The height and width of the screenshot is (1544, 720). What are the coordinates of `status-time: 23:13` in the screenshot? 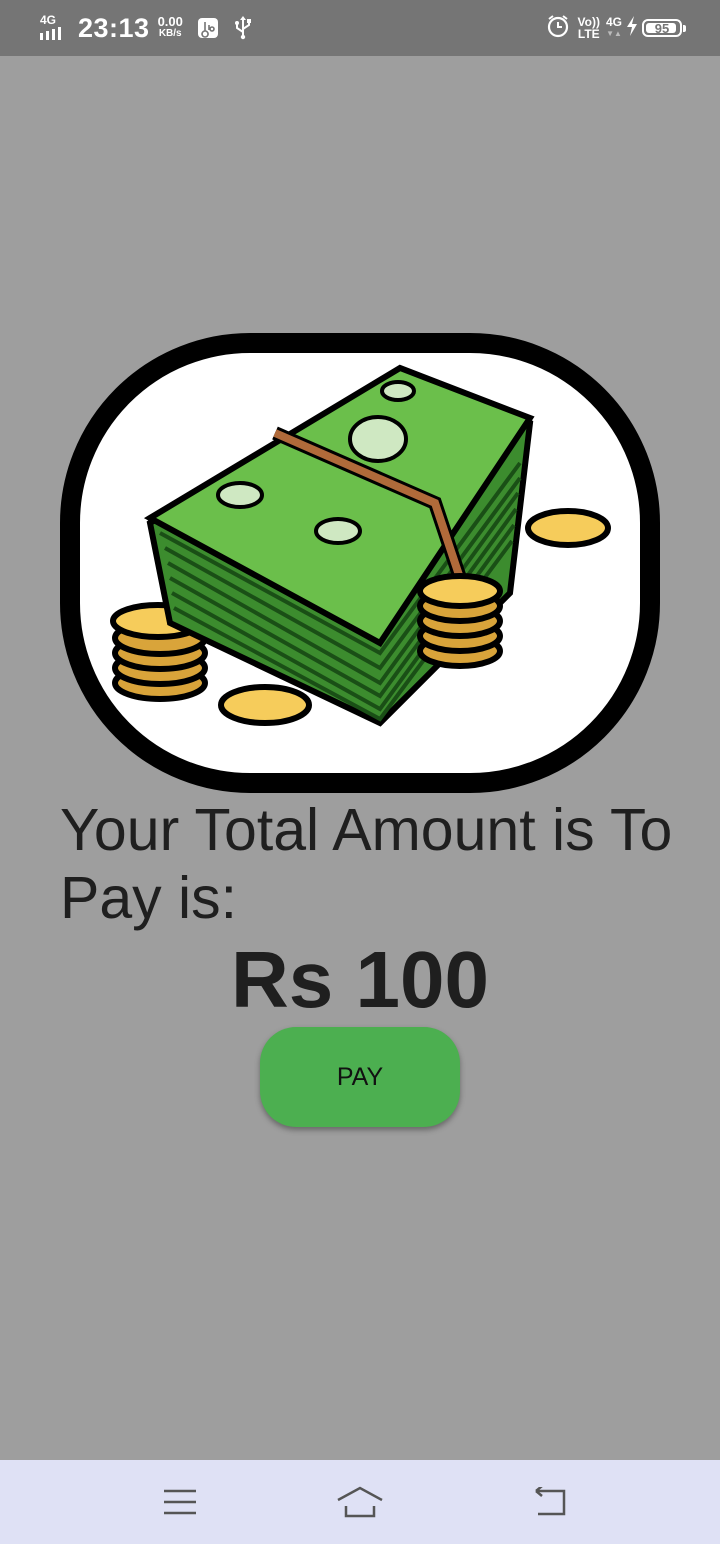 It's located at (114, 27).